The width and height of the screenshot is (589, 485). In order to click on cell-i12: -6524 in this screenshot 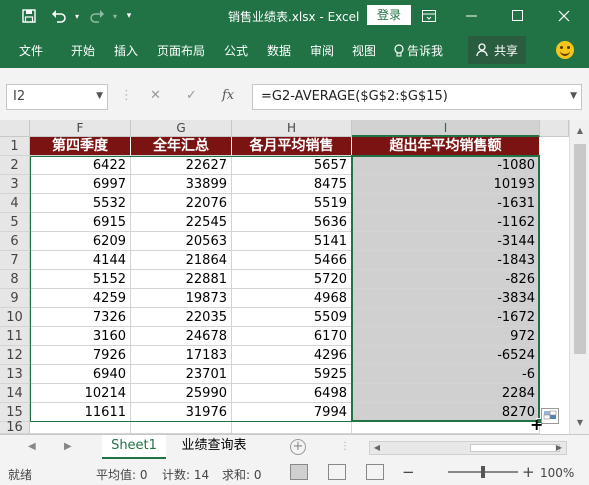, I will do `click(446, 355)`.